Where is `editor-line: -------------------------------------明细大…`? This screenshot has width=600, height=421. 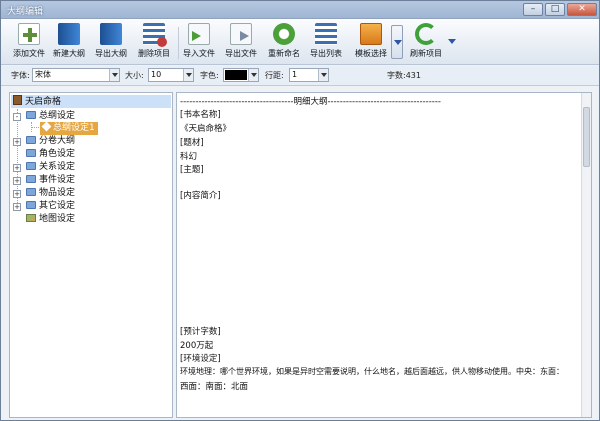 editor-line: -------------------------------------明细大… is located at coordinates (310, 102).